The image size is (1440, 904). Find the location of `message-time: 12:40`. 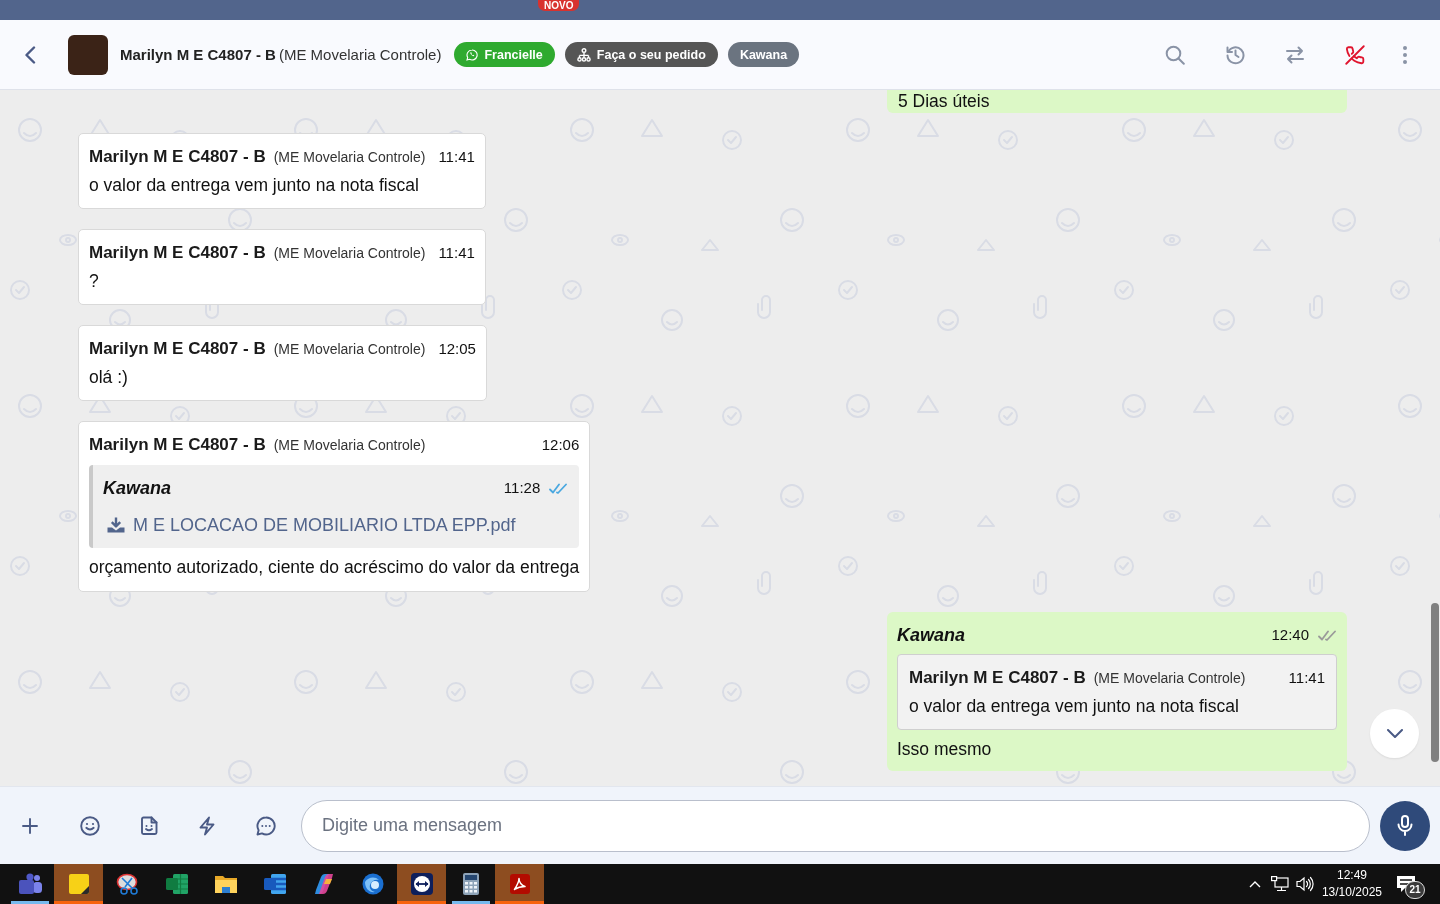

message-time: 12:40 is located at coordinates (1290, 635).